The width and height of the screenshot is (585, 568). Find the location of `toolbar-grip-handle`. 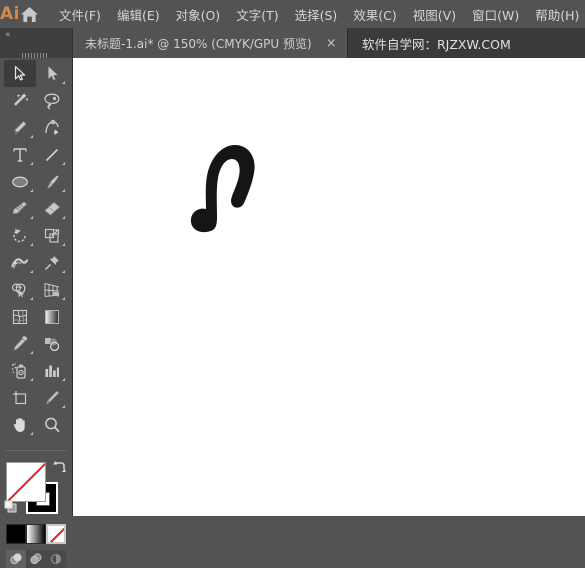

toolbar-grip-handle is located at coordinates (36, 61).